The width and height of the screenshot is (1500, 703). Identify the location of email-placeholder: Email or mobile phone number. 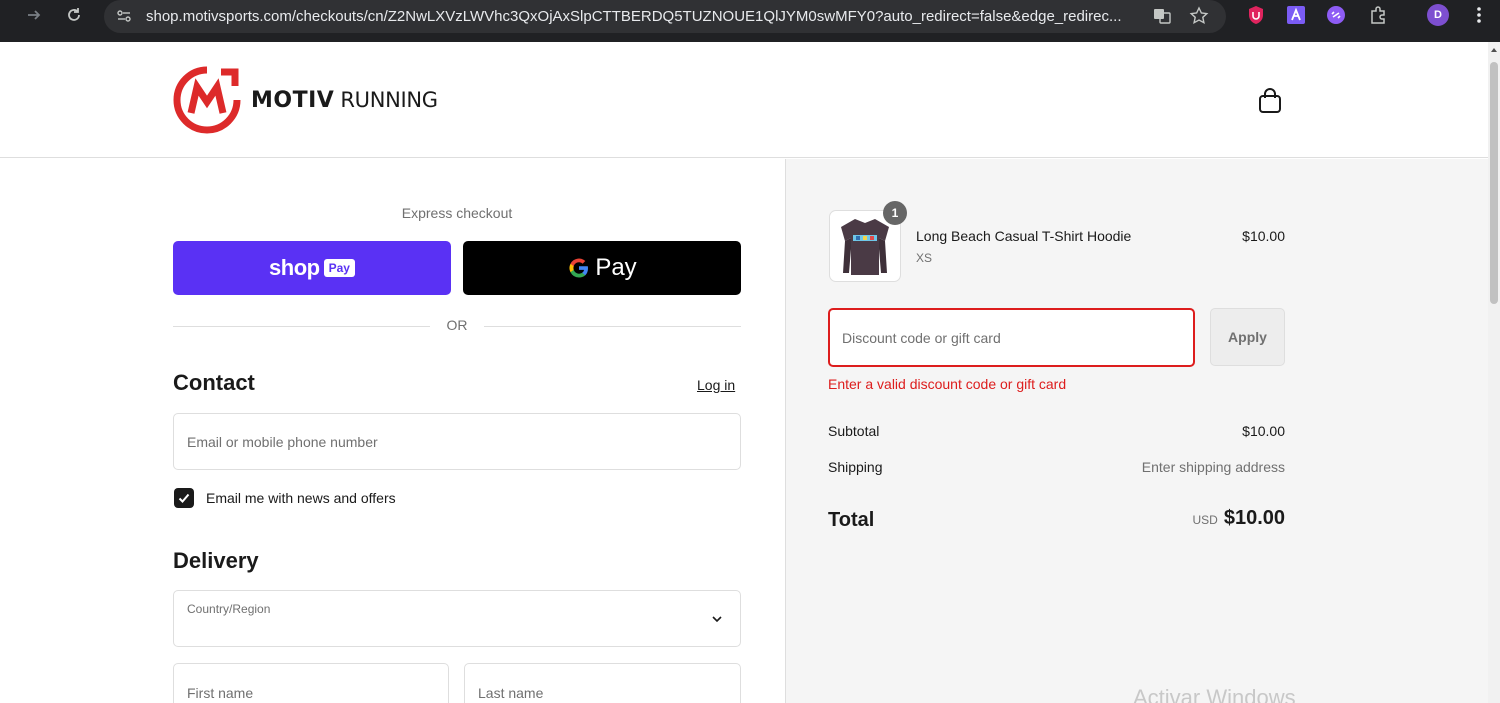
(282, 442).